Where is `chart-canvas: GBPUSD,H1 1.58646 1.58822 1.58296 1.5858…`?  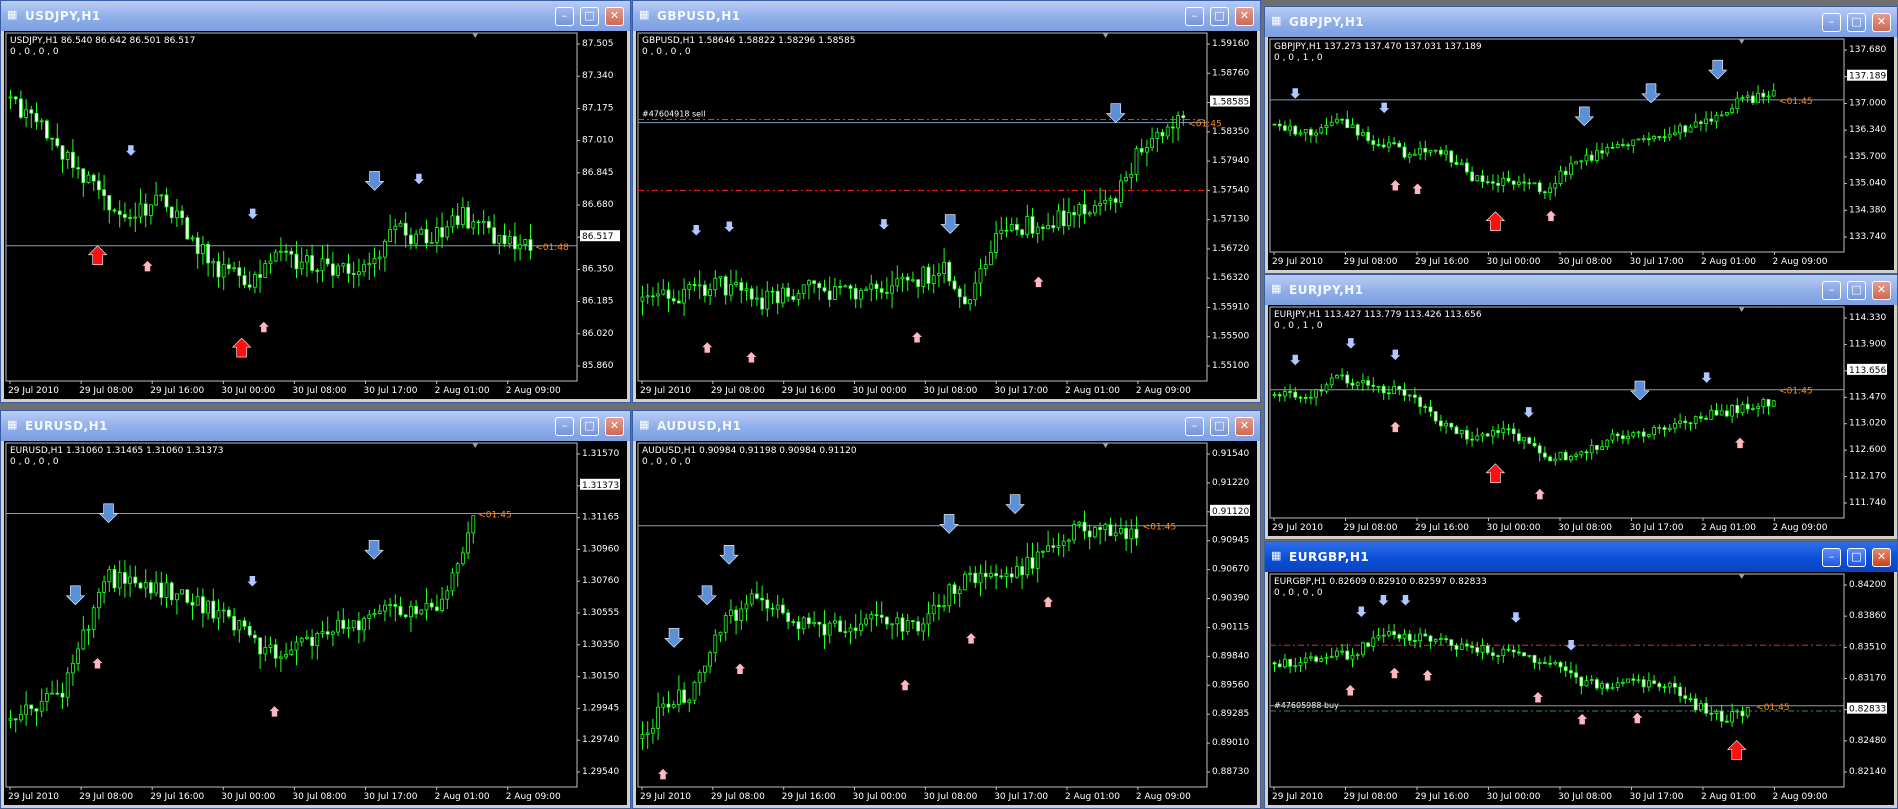 chart-canvas: GBPUSD,H1 1.58646 1.58822 1.58296 1.5858… is located at coordinates (946, 215).